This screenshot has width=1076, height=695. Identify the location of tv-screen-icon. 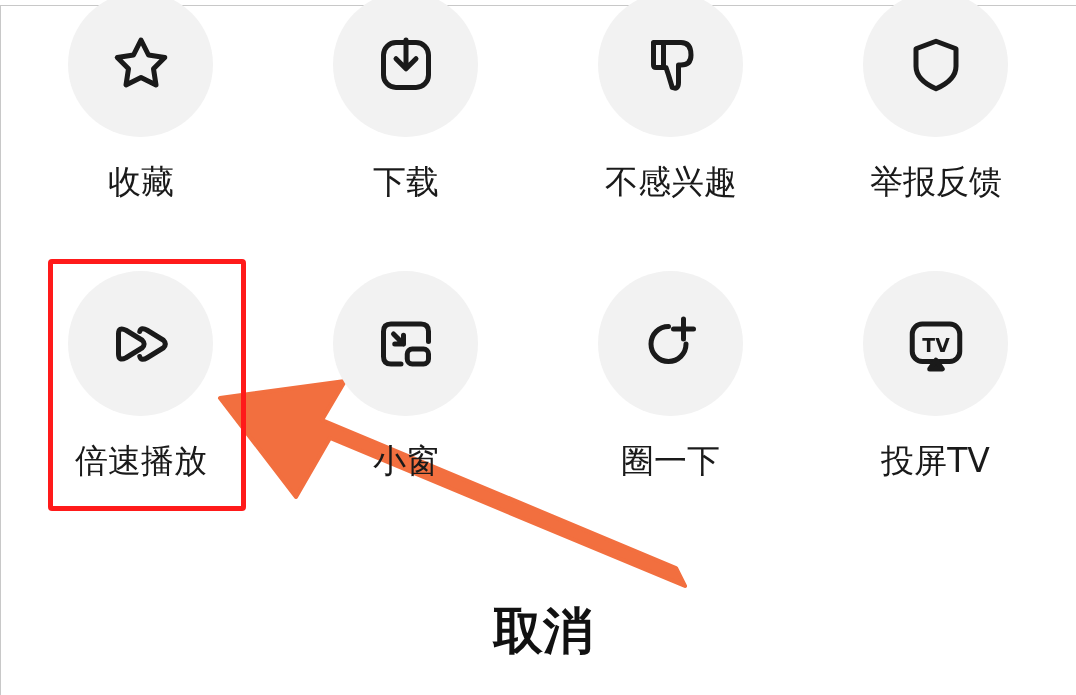
(935, 346).